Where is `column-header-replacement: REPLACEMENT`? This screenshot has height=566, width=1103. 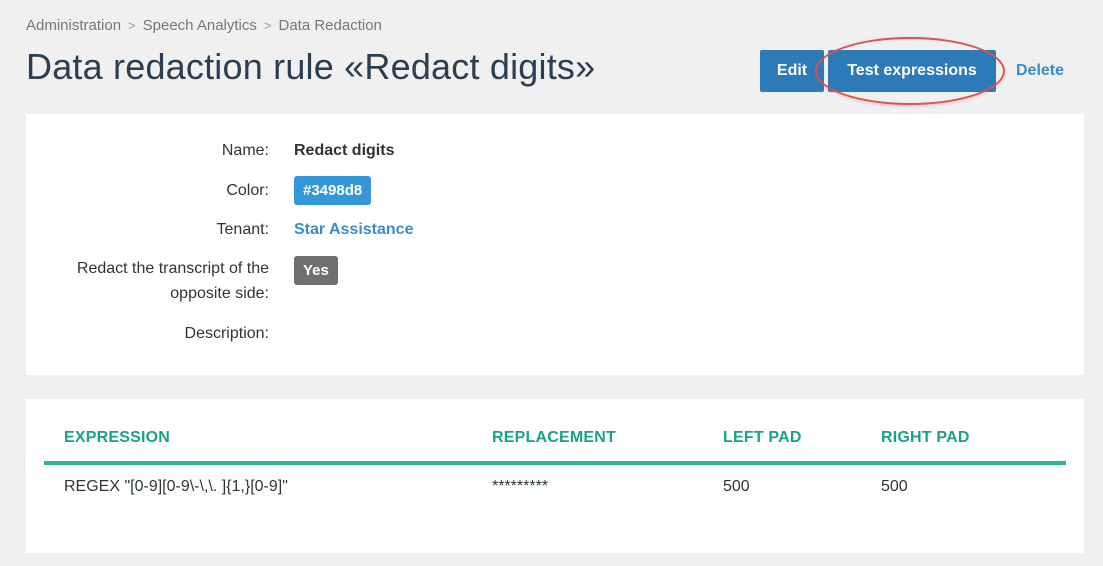 column-header-replacement: REPLACEMENT is located at coordinates (554, 437).